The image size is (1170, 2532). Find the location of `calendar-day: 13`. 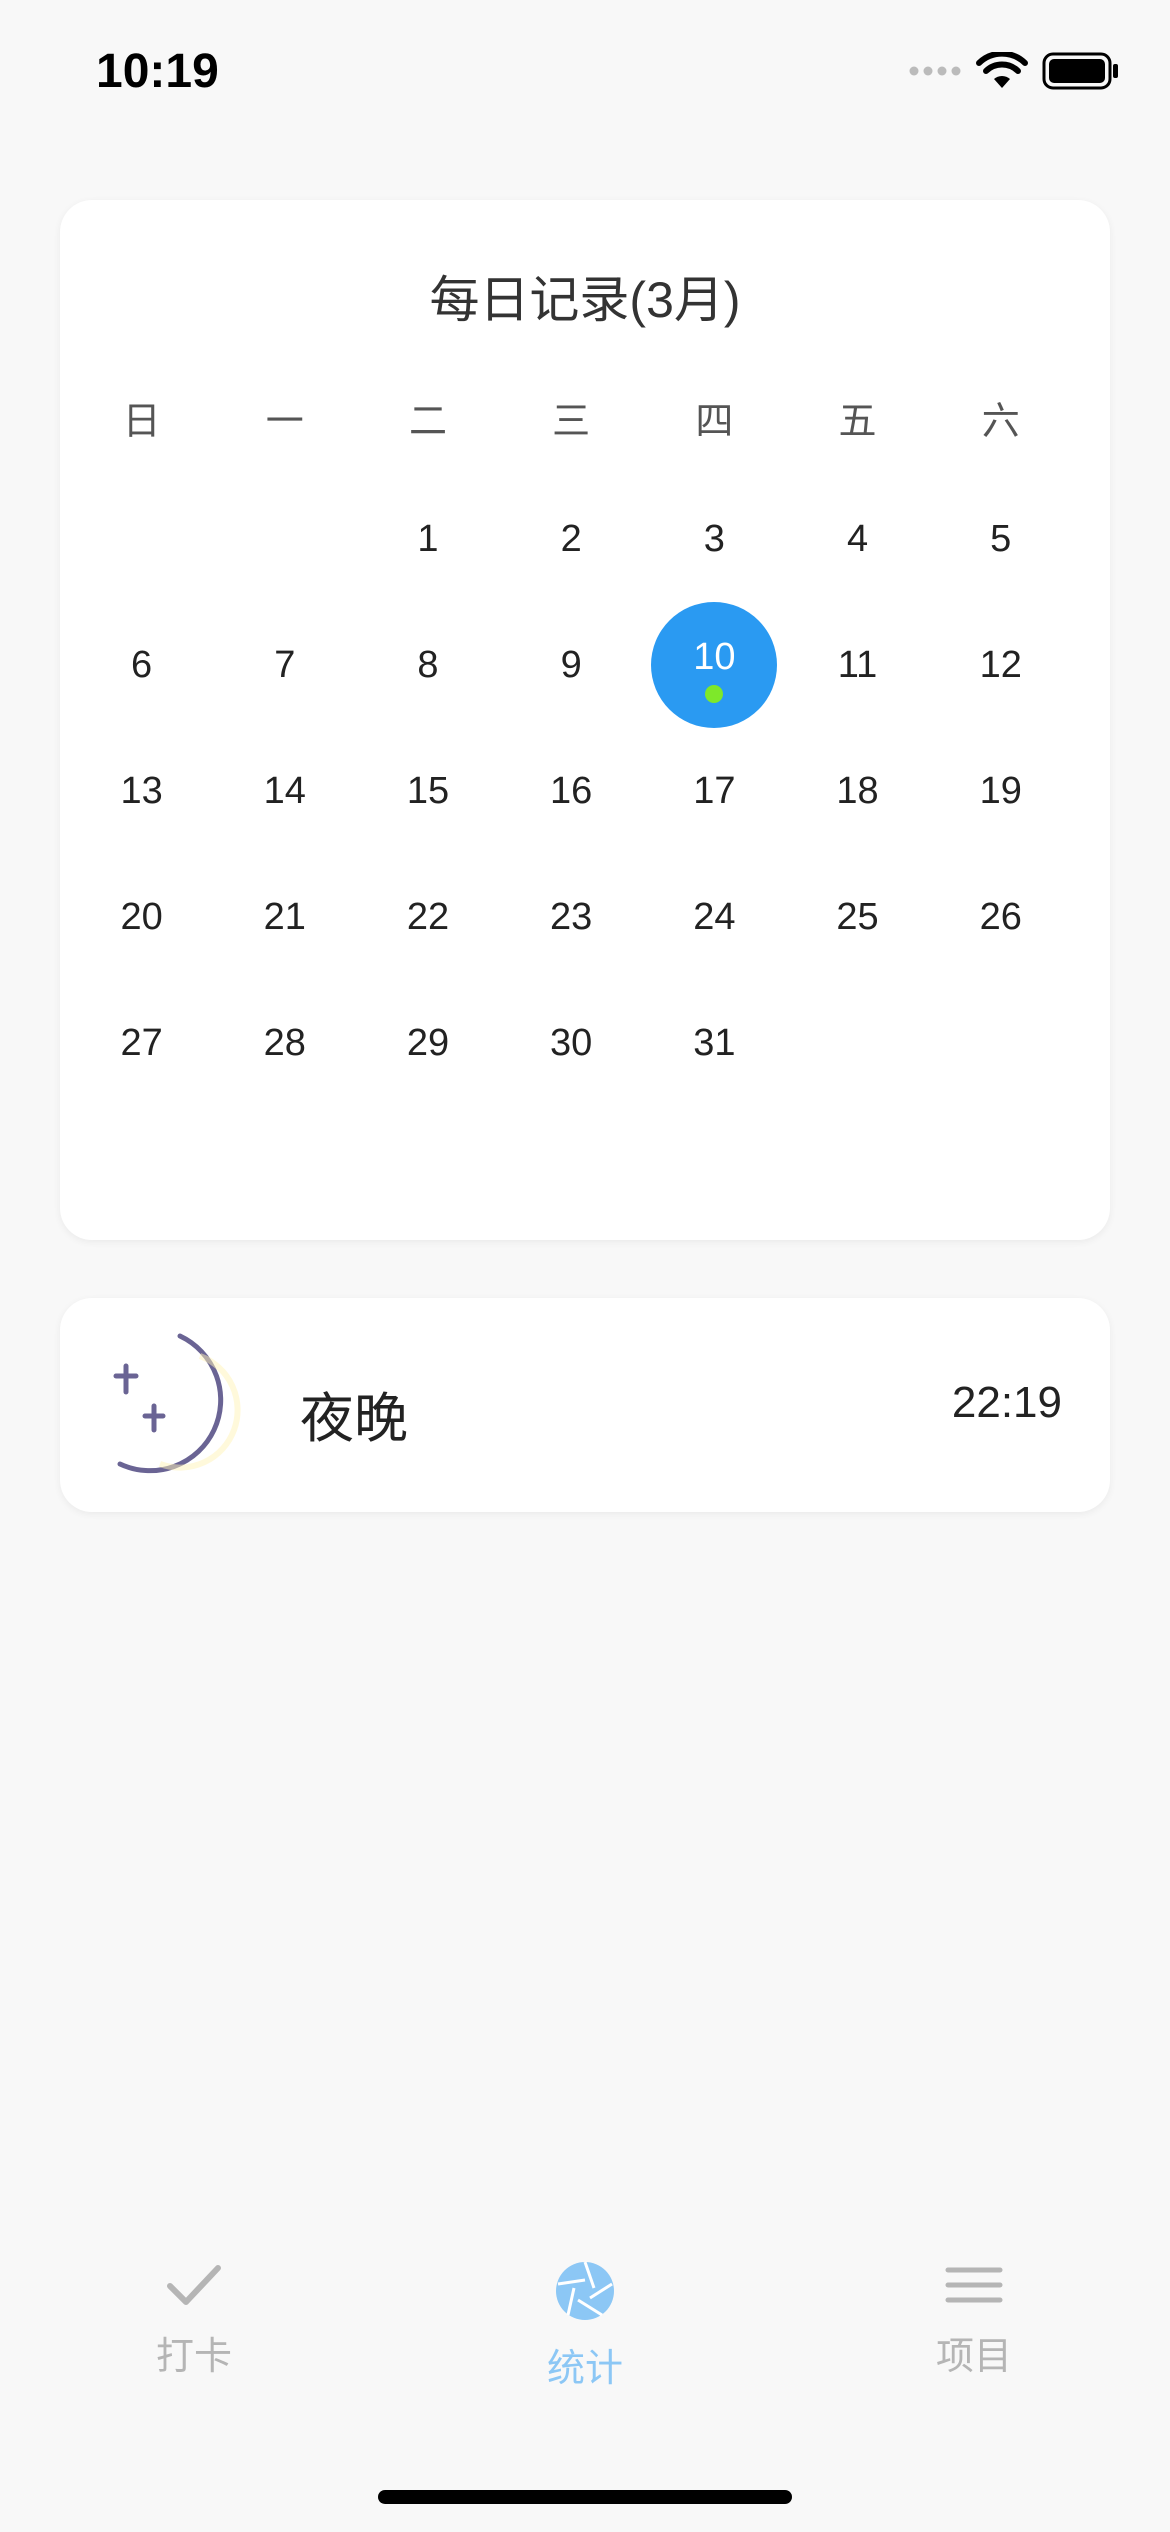

calendar-day: 13 is located at coordinates (141, 791).